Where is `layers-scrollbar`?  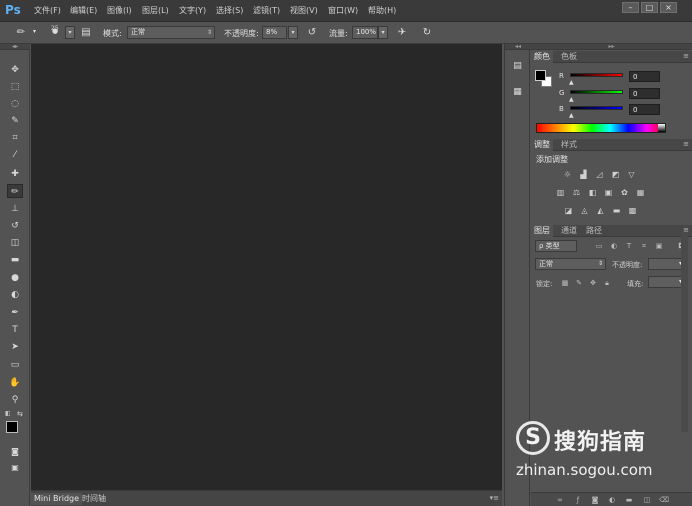 layers-scrollbar is located at coordinates (684, 332).